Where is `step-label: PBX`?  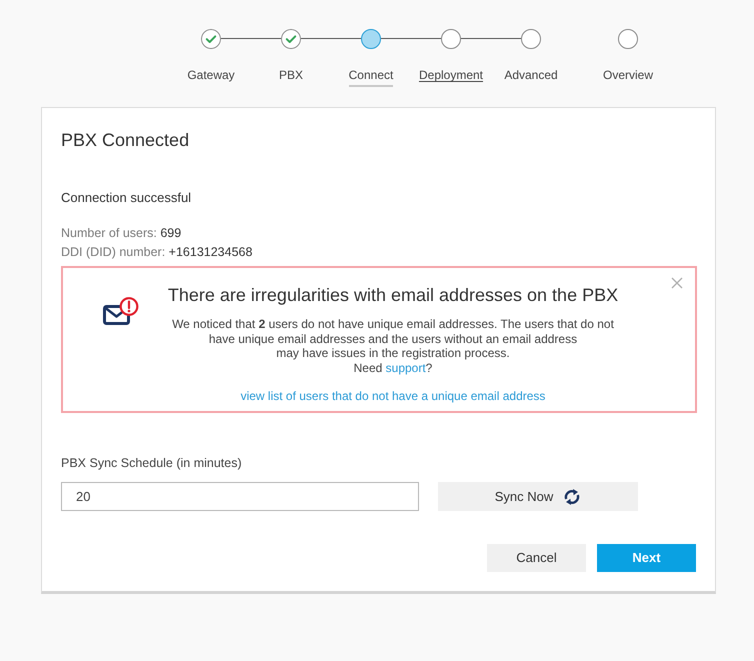 step-label: PBX is located at coordinates (290, 77).